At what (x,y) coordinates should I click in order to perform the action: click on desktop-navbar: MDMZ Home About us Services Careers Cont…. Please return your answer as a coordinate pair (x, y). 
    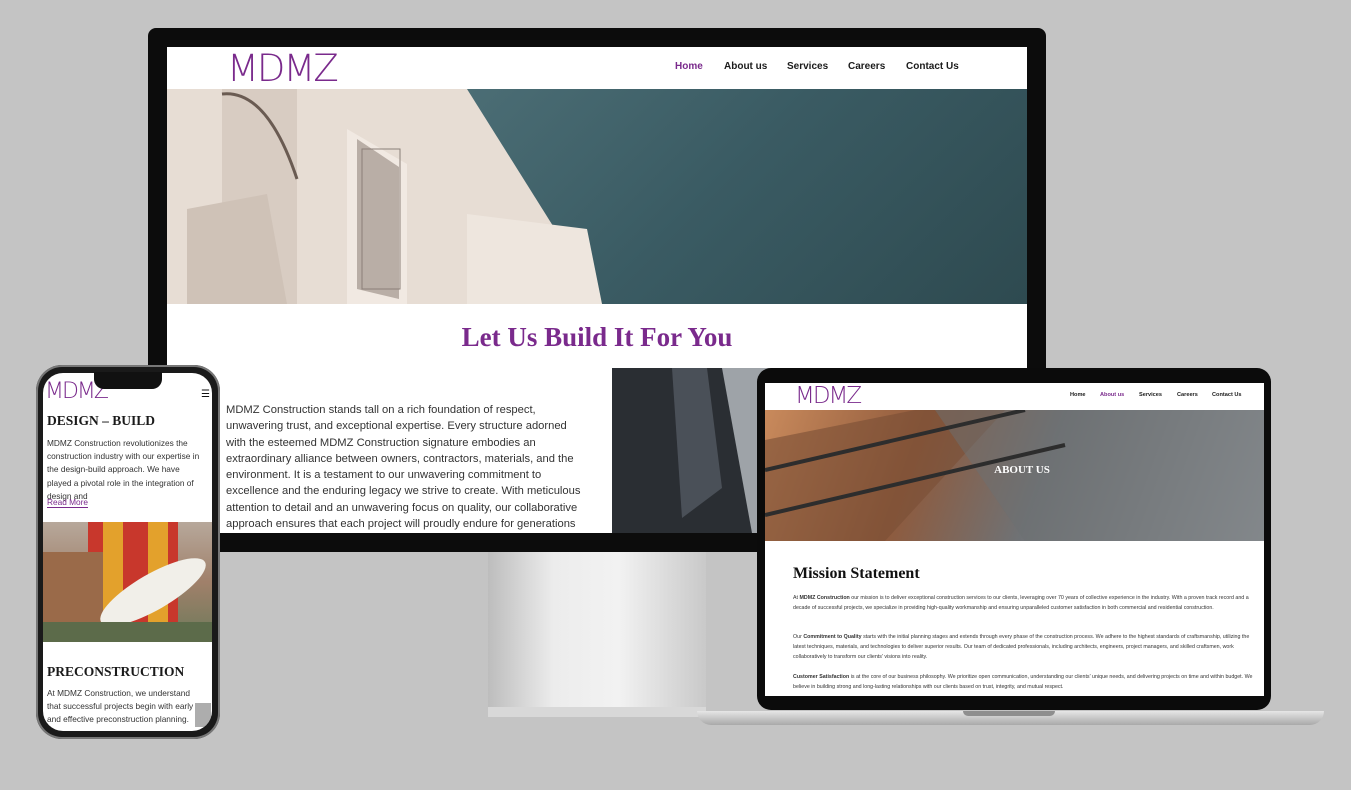
    Looking at the image, I should click on (597, 68).